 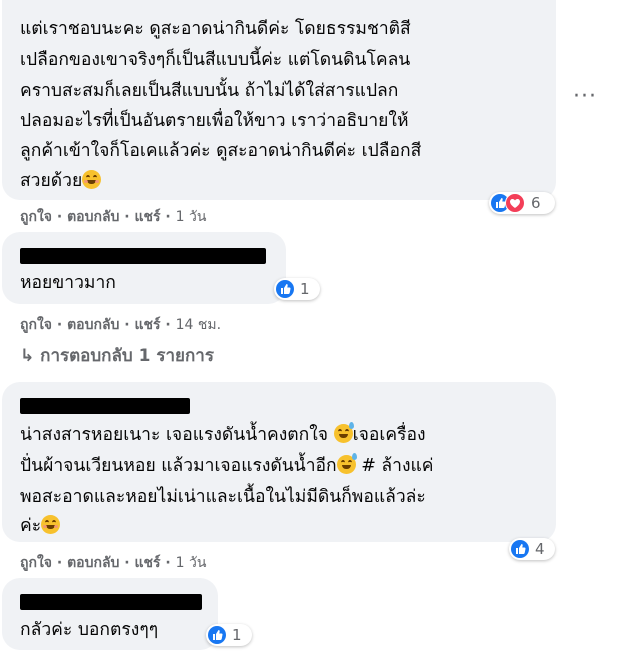 What do you see at coordinates (121, 325) in the screenshot?
I see `comment-2-actions: ถูกใจ · ตอบกลับ · แชร์ · 14 ชม.` at bounding box center [121, 325].